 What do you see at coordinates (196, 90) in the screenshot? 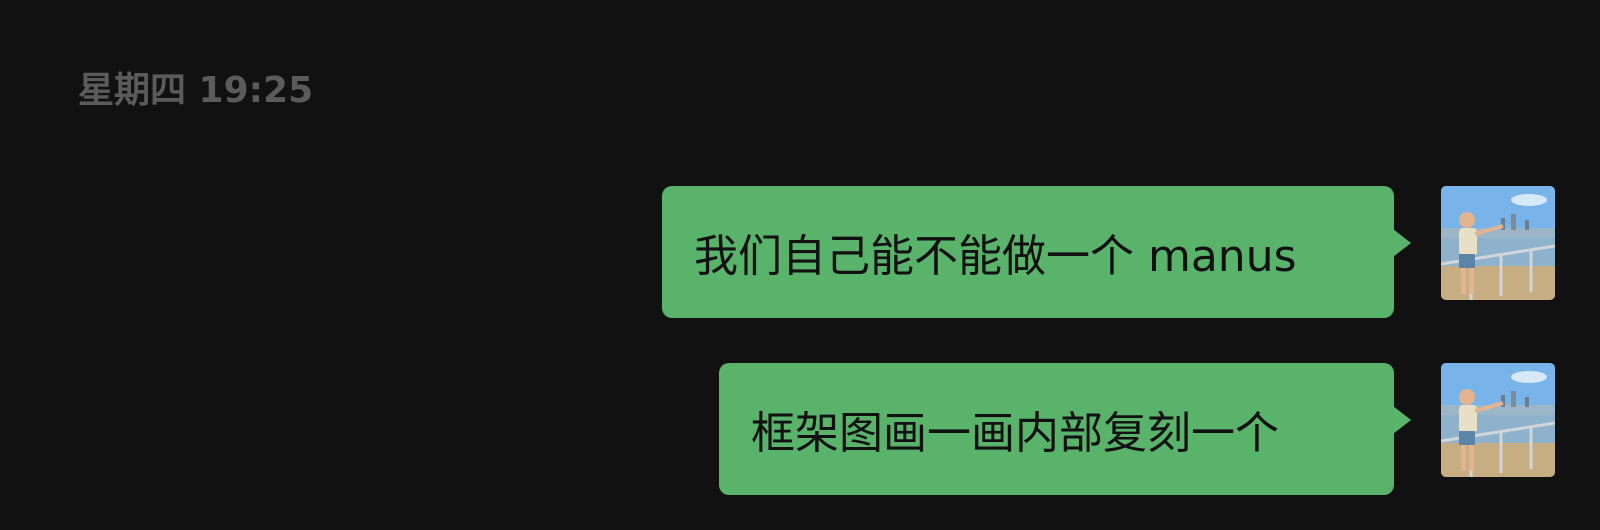
I see `message-timestamp: 星期四 19:25` at bounding box center [196, 90].